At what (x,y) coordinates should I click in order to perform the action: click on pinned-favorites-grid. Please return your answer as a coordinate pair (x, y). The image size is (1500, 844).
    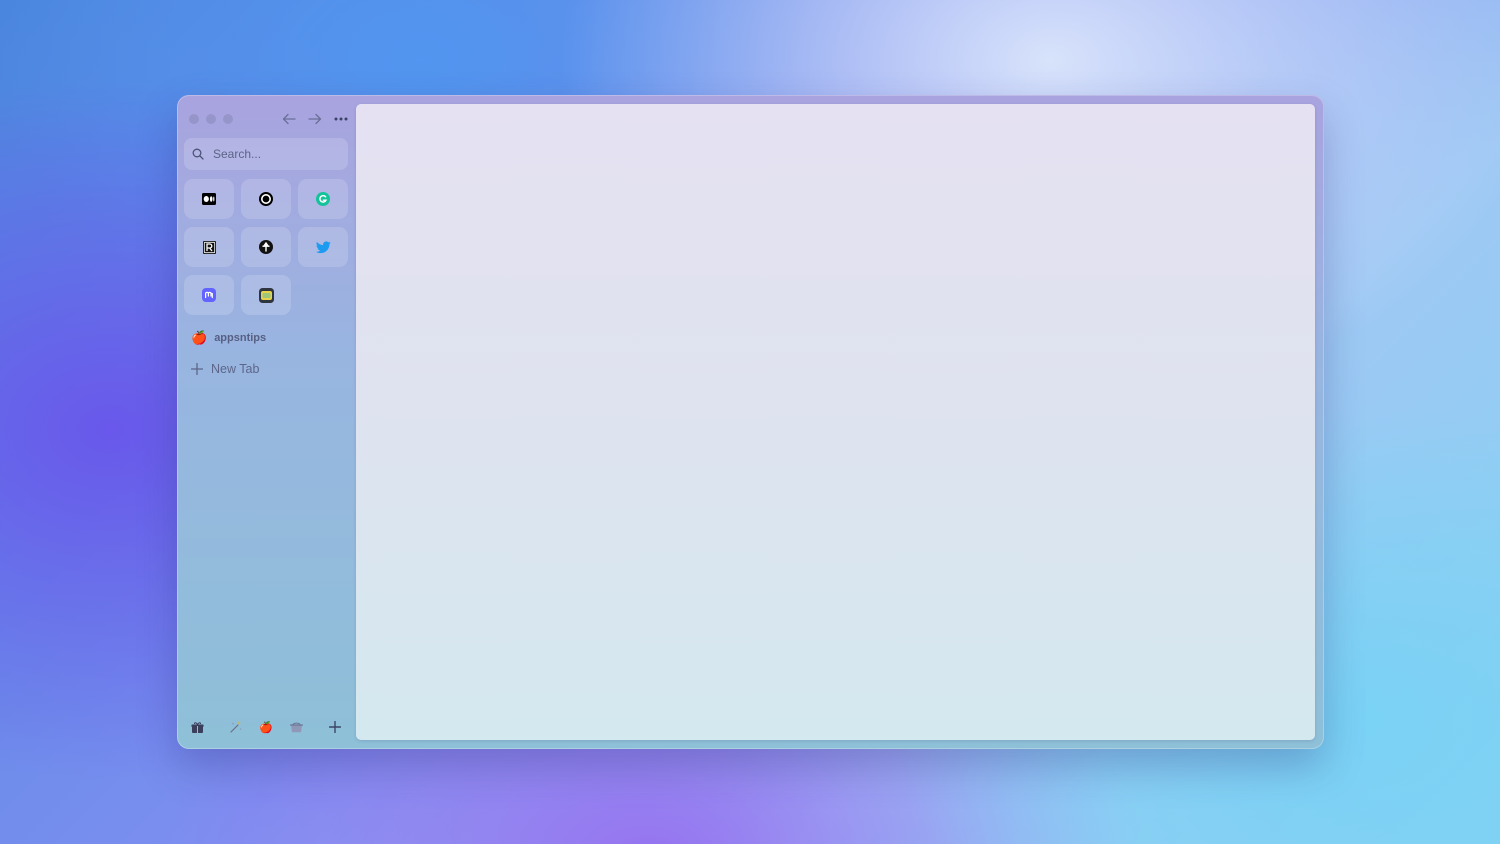
    Looking at the image, I should click on (266, 247).